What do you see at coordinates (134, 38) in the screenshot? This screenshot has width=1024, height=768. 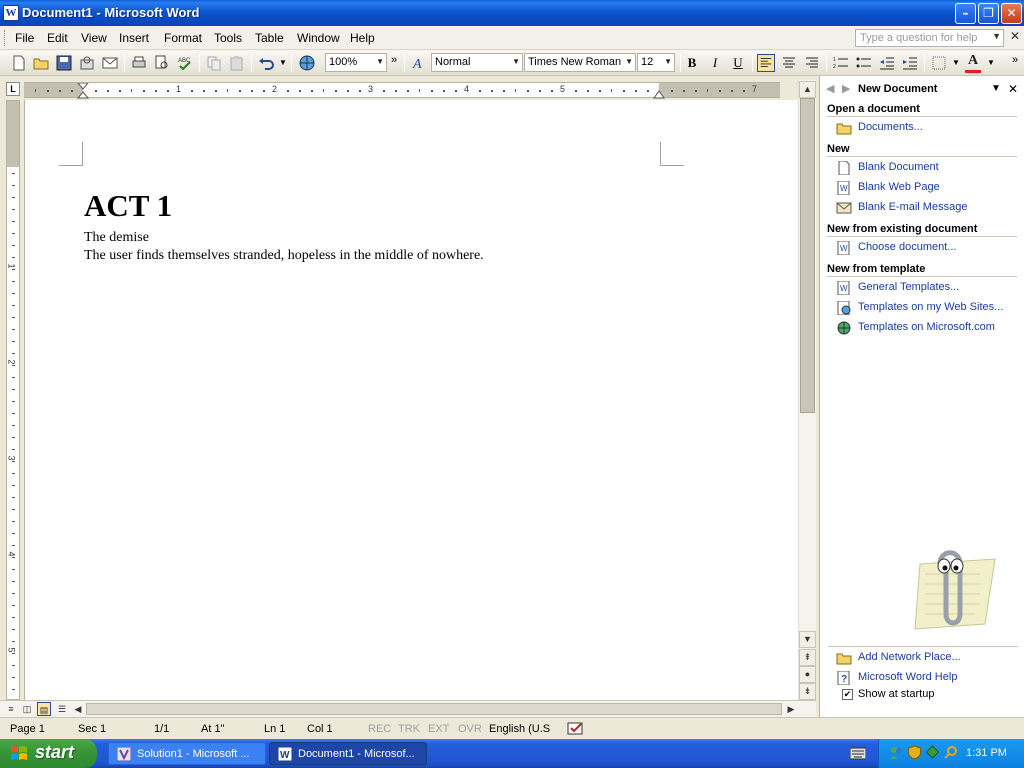 I see `menu-insert: Insert` at bounding box center [134, 38].